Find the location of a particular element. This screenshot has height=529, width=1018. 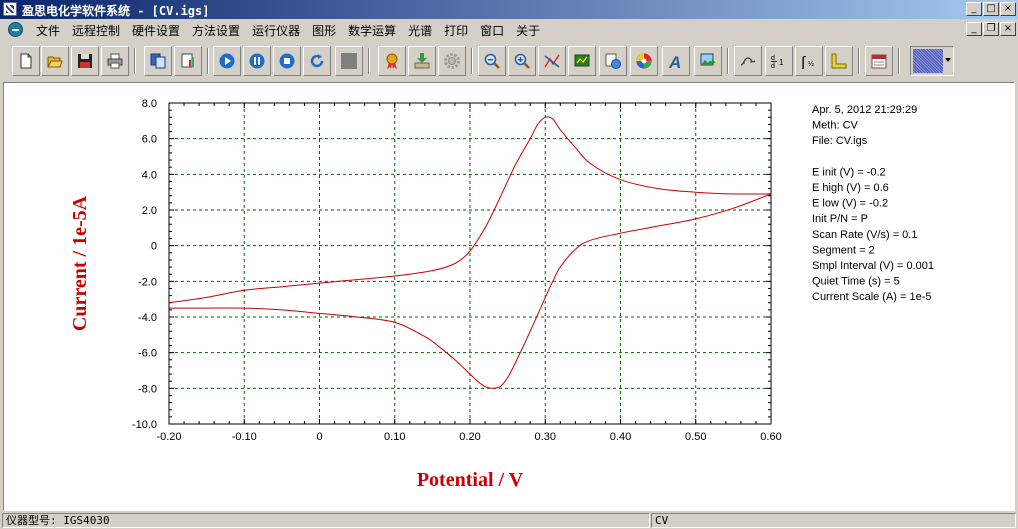

x-axis-title: Potential / V is located at coordinates (470, 480).